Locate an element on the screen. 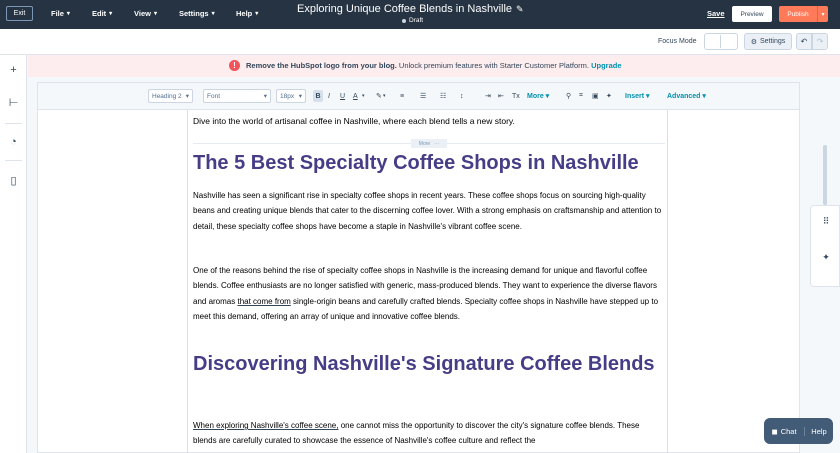 This screenshot has width=840, height=453. redo-button: ↷ is located at coordinates (820, 41).